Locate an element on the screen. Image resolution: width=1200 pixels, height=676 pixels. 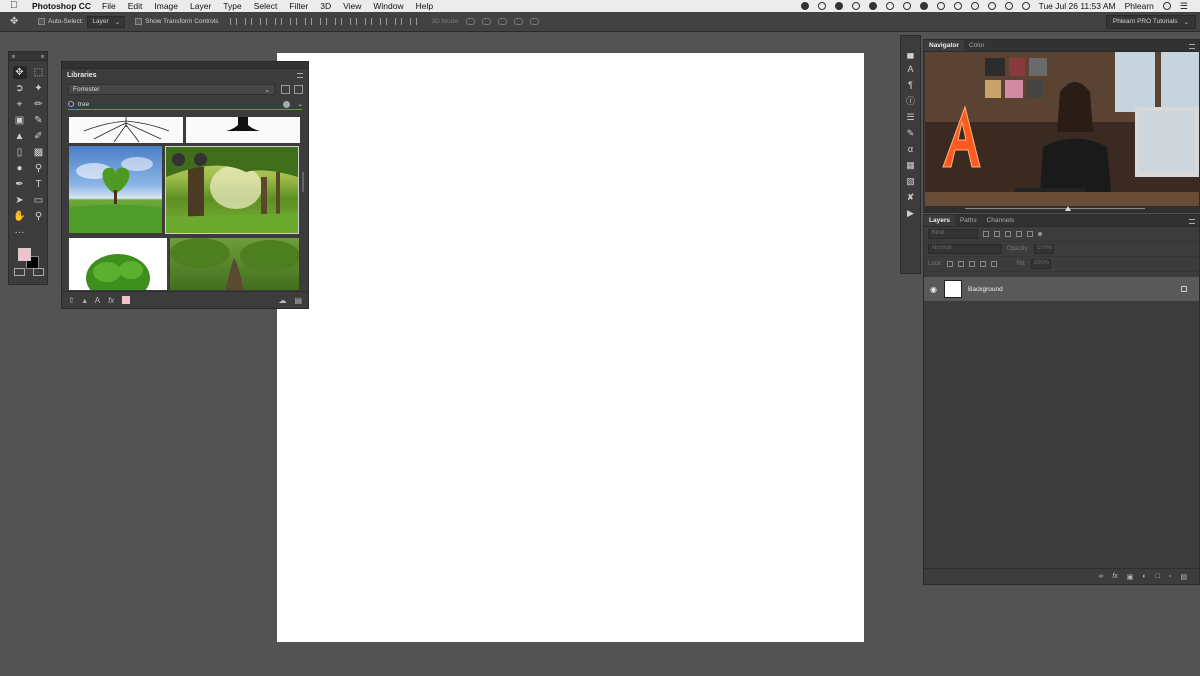
tab-channels: Channels is located at coordinates (1000, 220).